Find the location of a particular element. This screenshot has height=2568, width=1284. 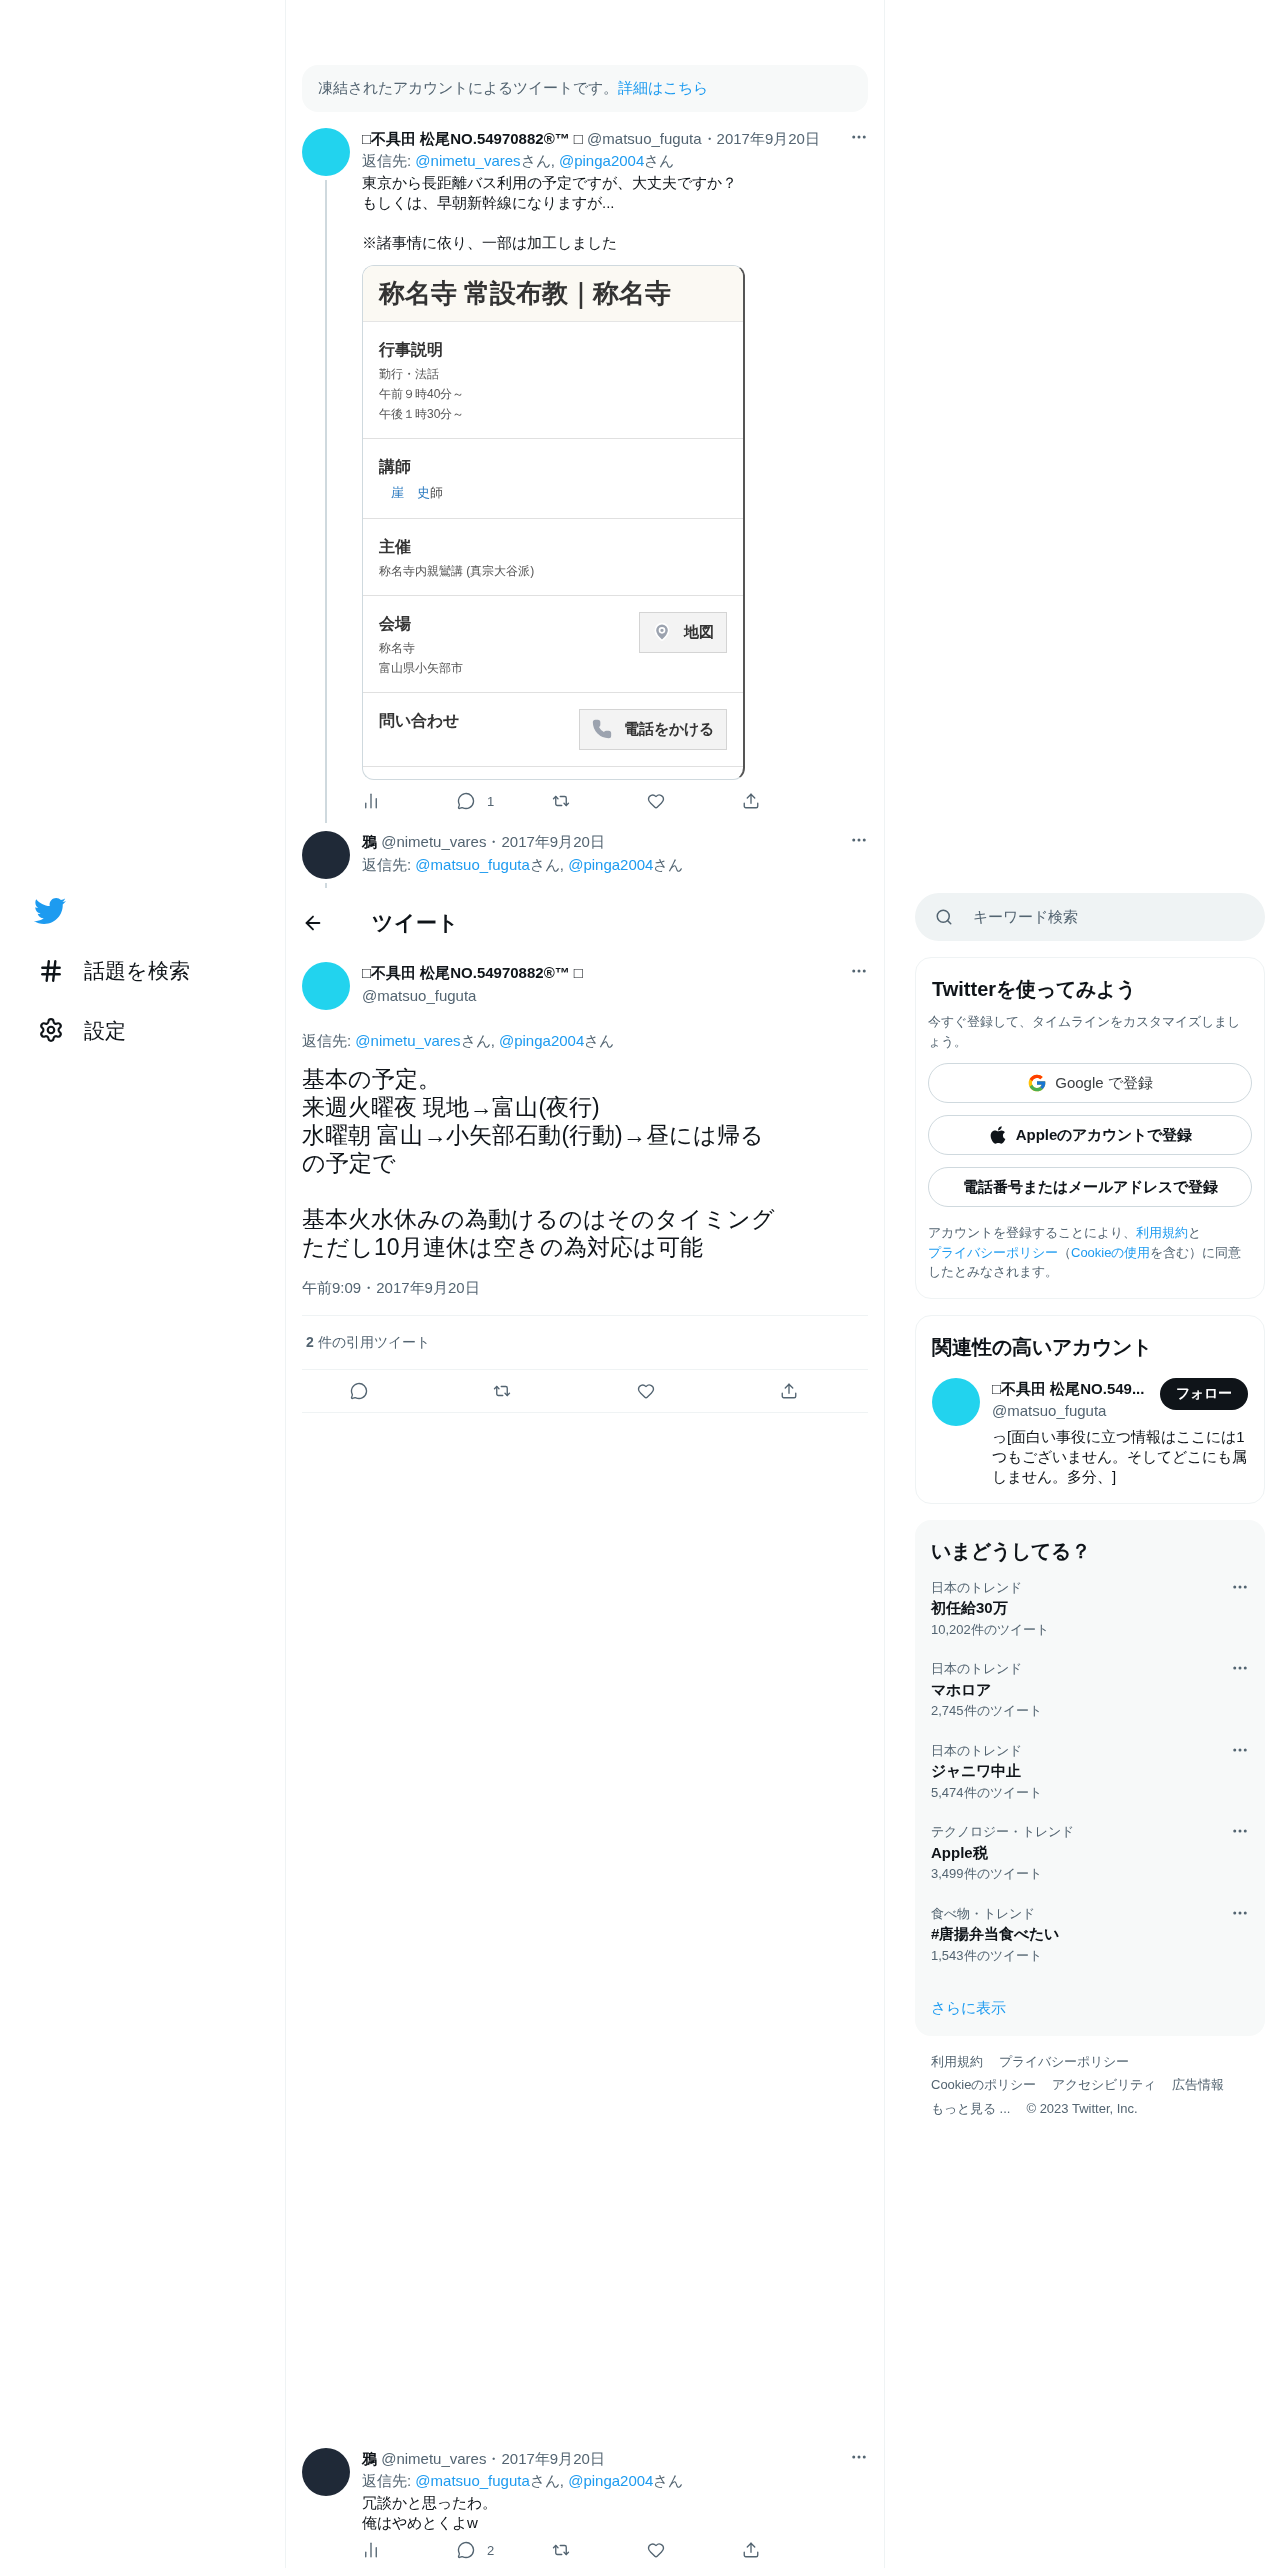

legal-text: アカウントを登録することにより、利用規約 と プライバシーポリシー（Cookieの使用を含む）に同意したとみなされます。 is located at coordinates (1085, 1252).